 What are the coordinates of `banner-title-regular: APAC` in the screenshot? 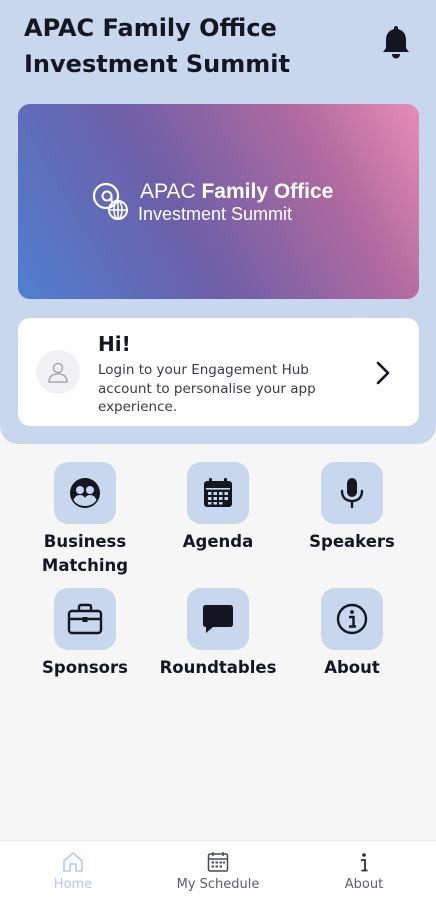 It's located at (171, 191).